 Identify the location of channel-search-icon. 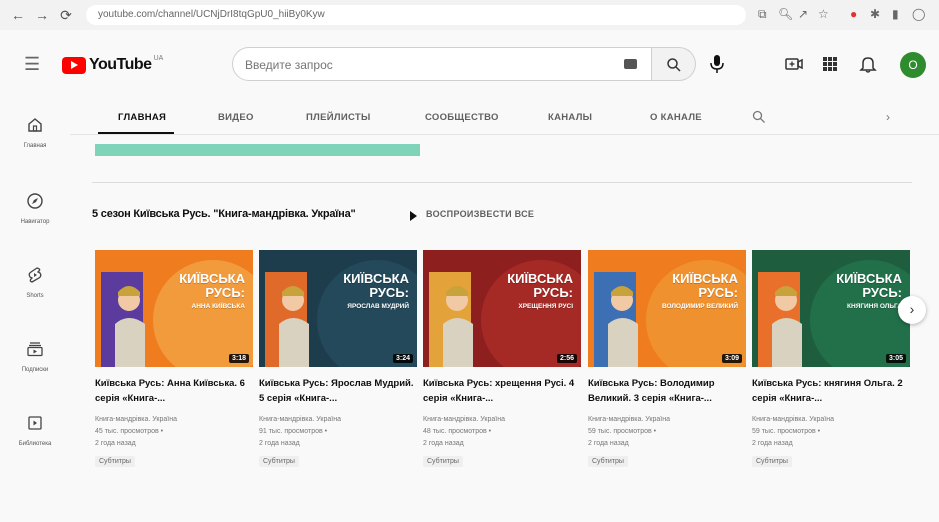
(759, 117).